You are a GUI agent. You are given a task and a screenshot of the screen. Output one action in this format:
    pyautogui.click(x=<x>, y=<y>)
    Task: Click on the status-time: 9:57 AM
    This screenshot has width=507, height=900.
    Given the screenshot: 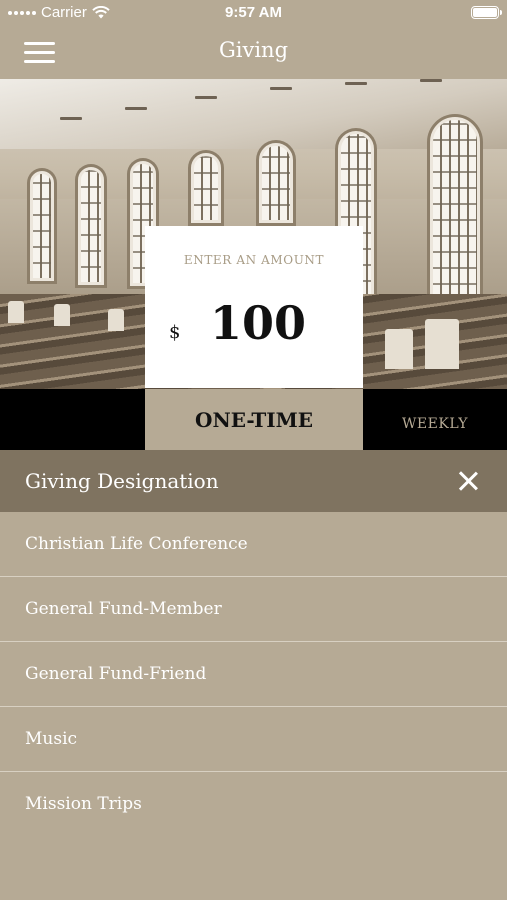 What is the action you would take?
    pyautogui.click(x=253, y=12)
    